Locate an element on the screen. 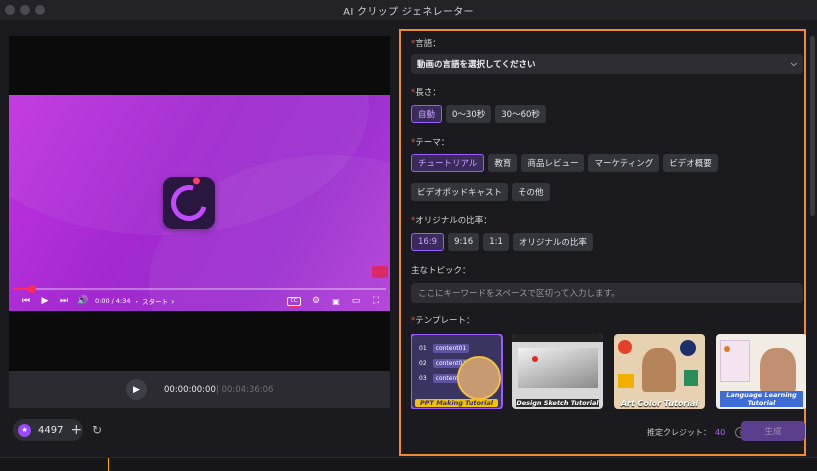 This screenshot has width=817, height=471. template-card-art-color: Art Color Tutorial is located at coordinates (659, 371).